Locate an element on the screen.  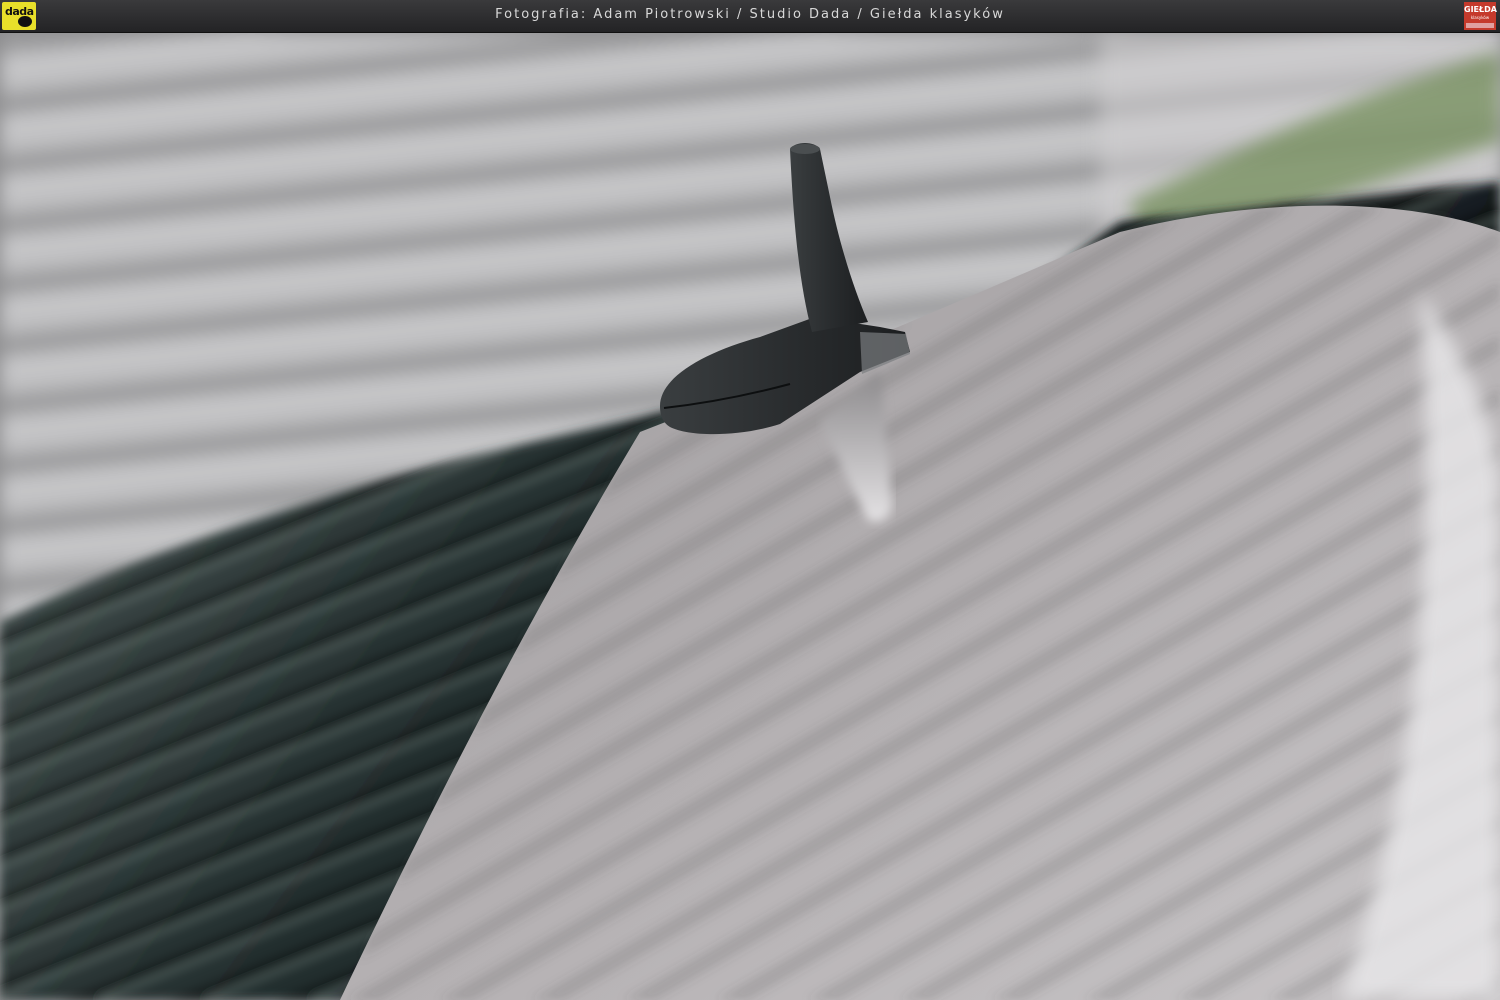
gielda-logo-subtext: klasyków is located at coordinates (1480, 17).